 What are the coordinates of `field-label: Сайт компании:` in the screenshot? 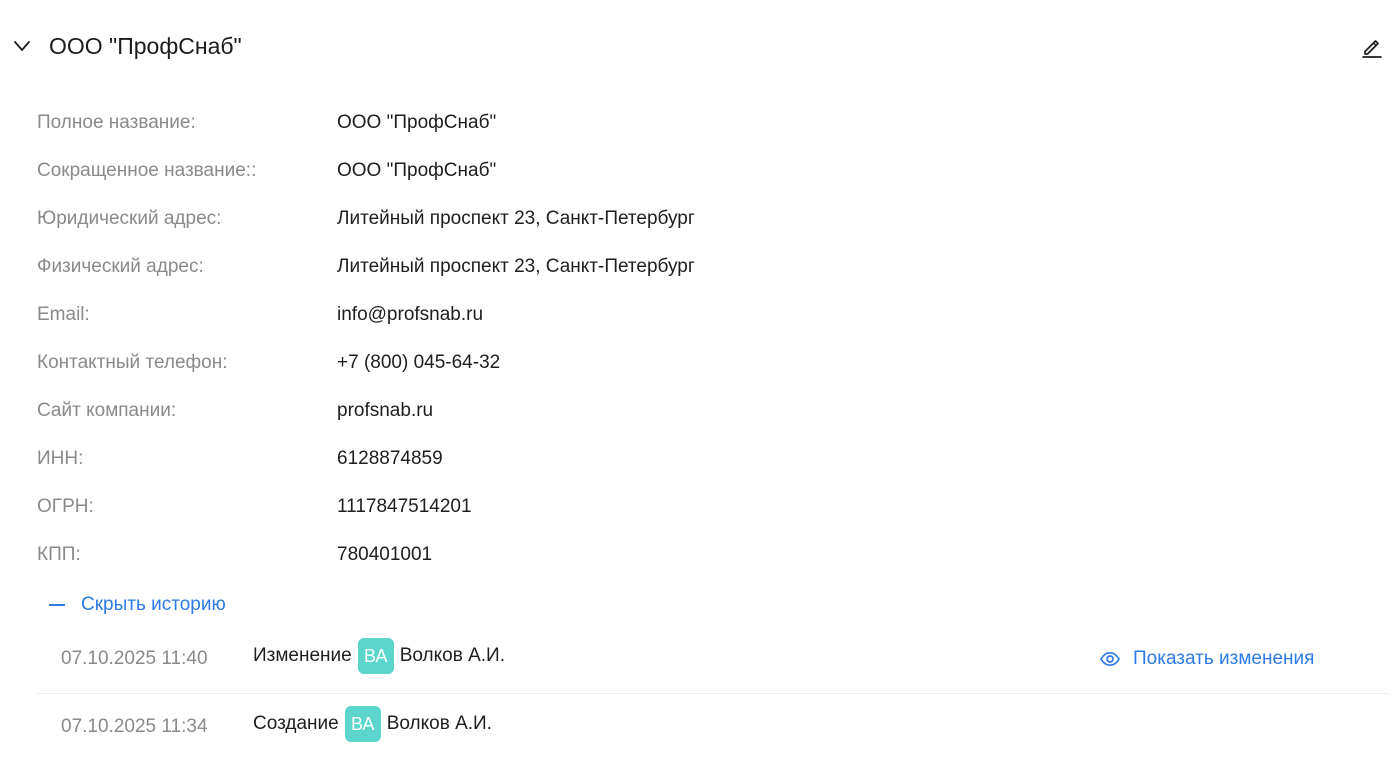 It's located at (107, 410).